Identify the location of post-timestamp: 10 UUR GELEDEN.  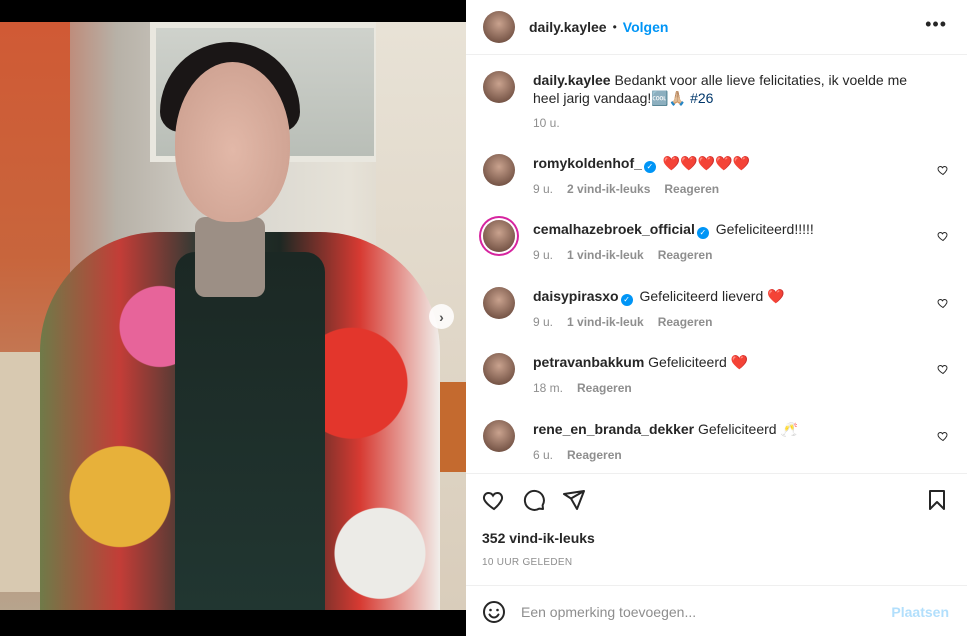
(527, 562).